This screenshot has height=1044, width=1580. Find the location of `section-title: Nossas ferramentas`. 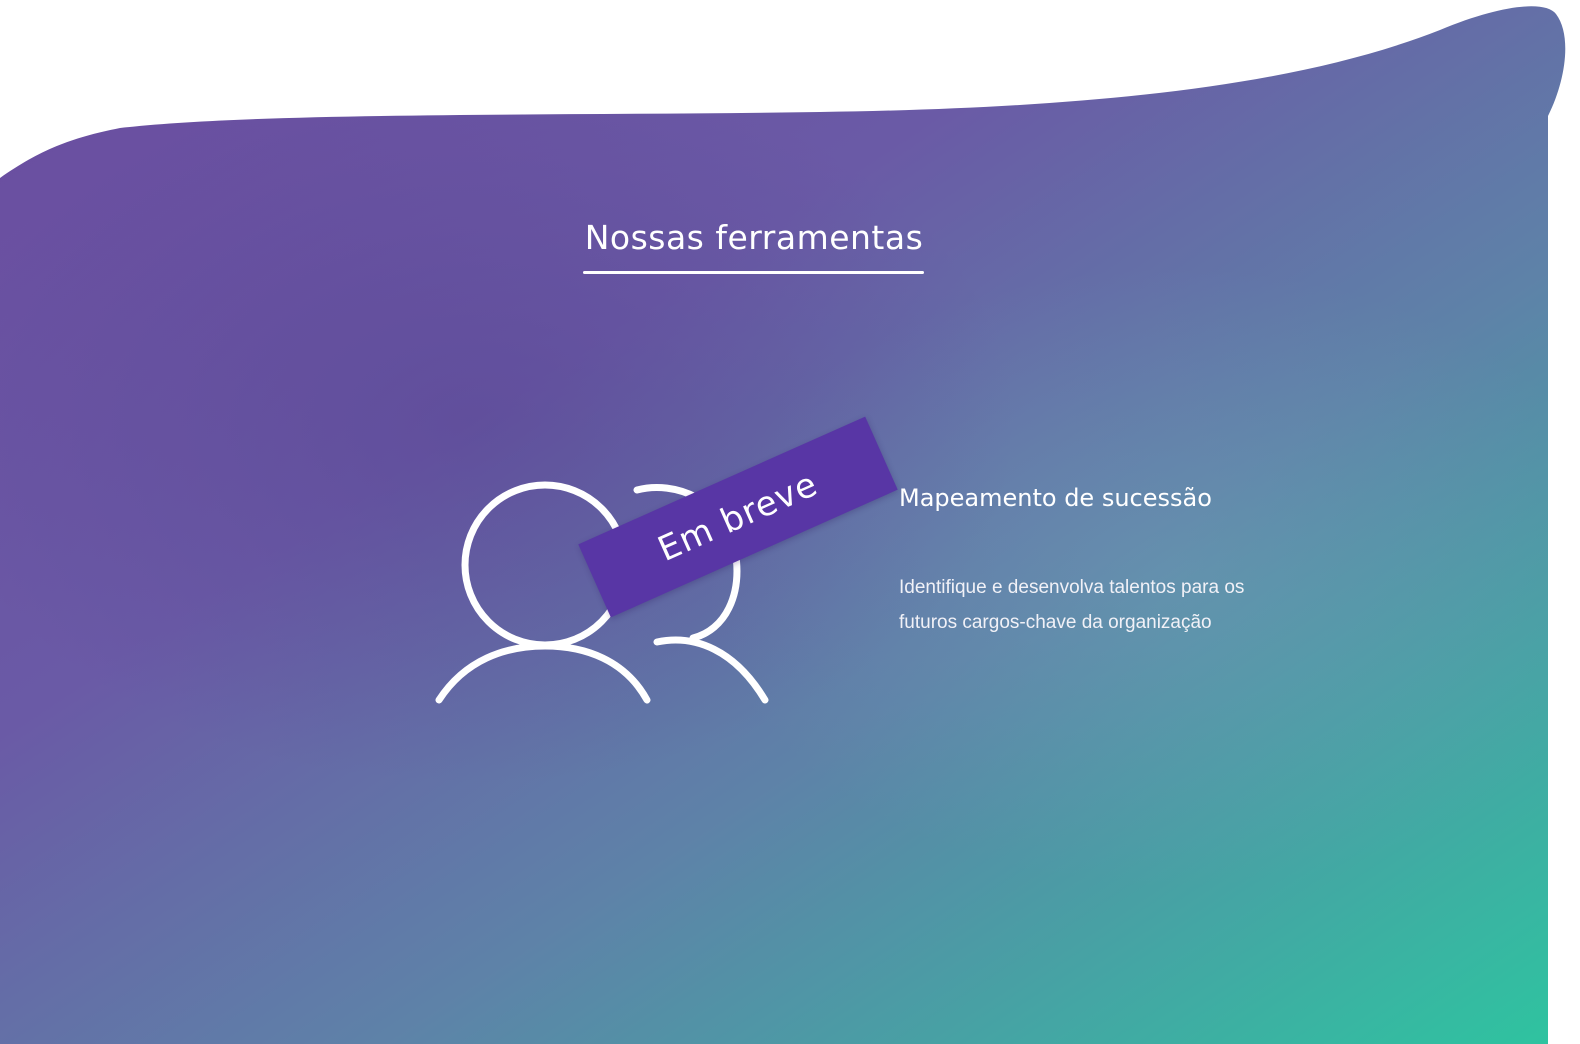

section-title: Nossas ferramentas is located at coordinates (754, 237).